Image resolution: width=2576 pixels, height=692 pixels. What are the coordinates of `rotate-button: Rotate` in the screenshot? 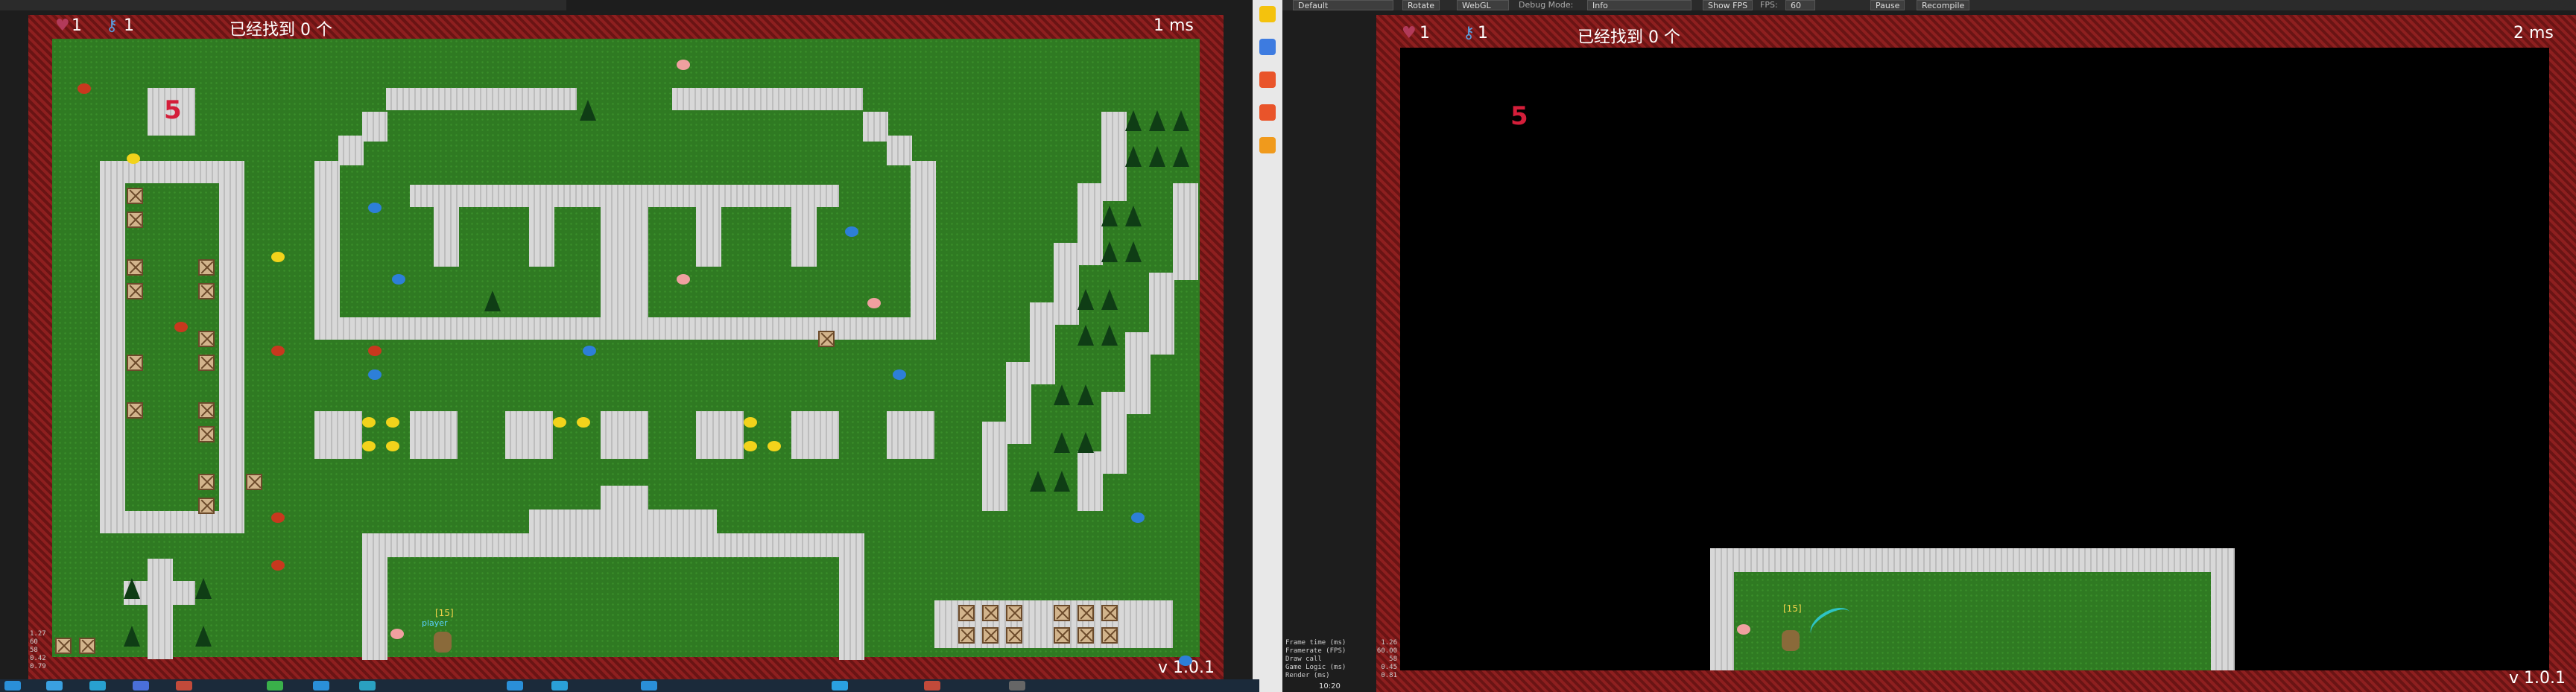 It's located at (1421, 5).